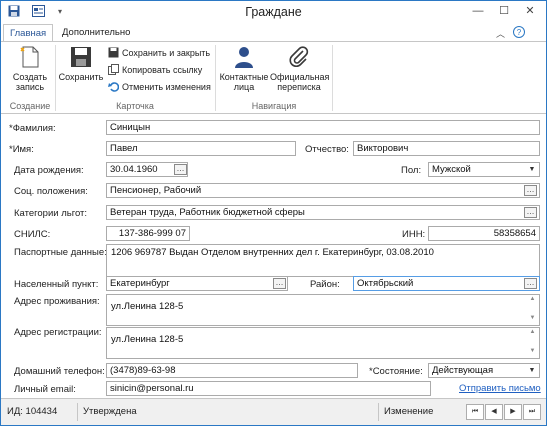  I want to click on contacts-button: Контактные лица, so click(244, 68).